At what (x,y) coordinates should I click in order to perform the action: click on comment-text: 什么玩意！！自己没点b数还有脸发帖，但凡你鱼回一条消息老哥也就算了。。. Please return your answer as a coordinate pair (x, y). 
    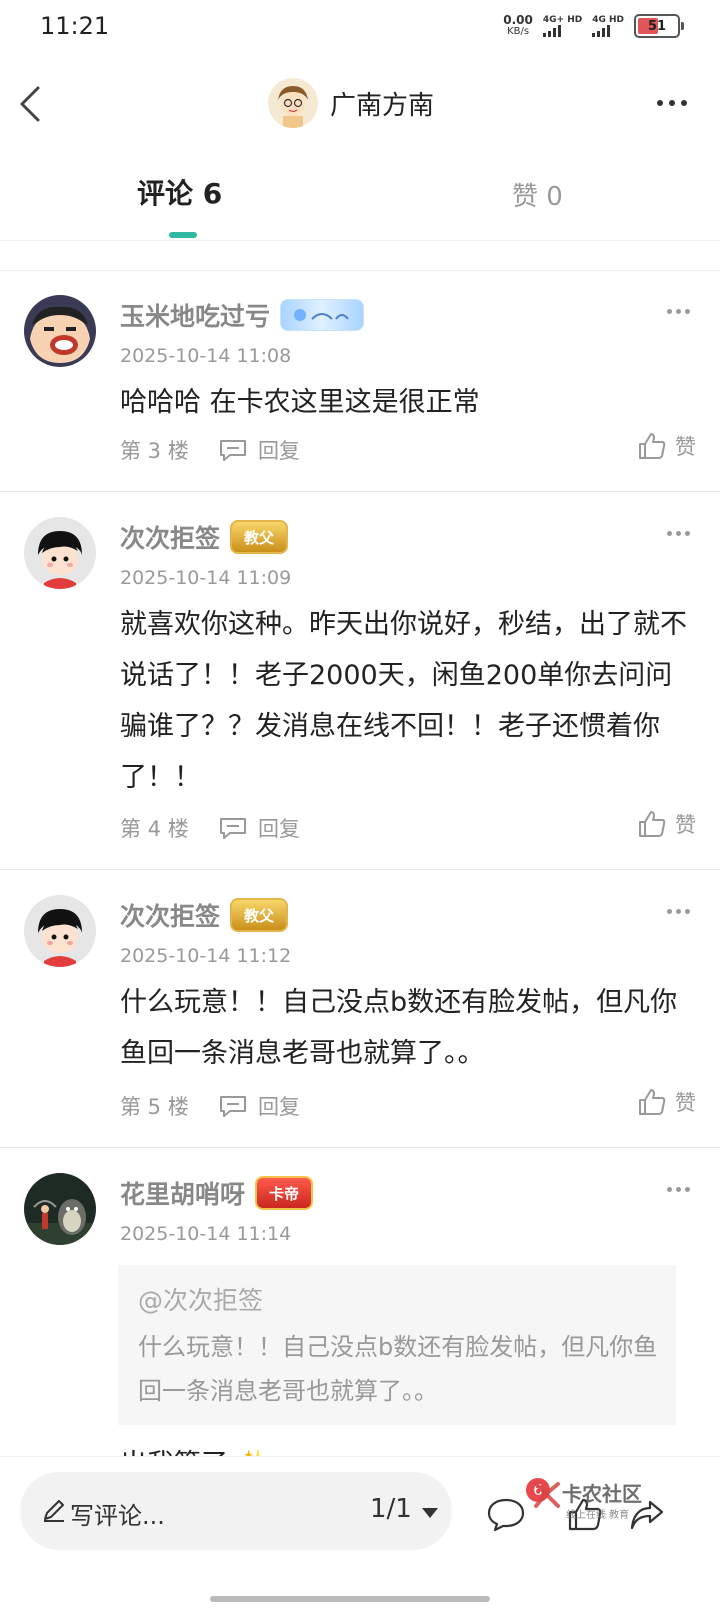
    Looking at the image, I should click on (399, 1028).